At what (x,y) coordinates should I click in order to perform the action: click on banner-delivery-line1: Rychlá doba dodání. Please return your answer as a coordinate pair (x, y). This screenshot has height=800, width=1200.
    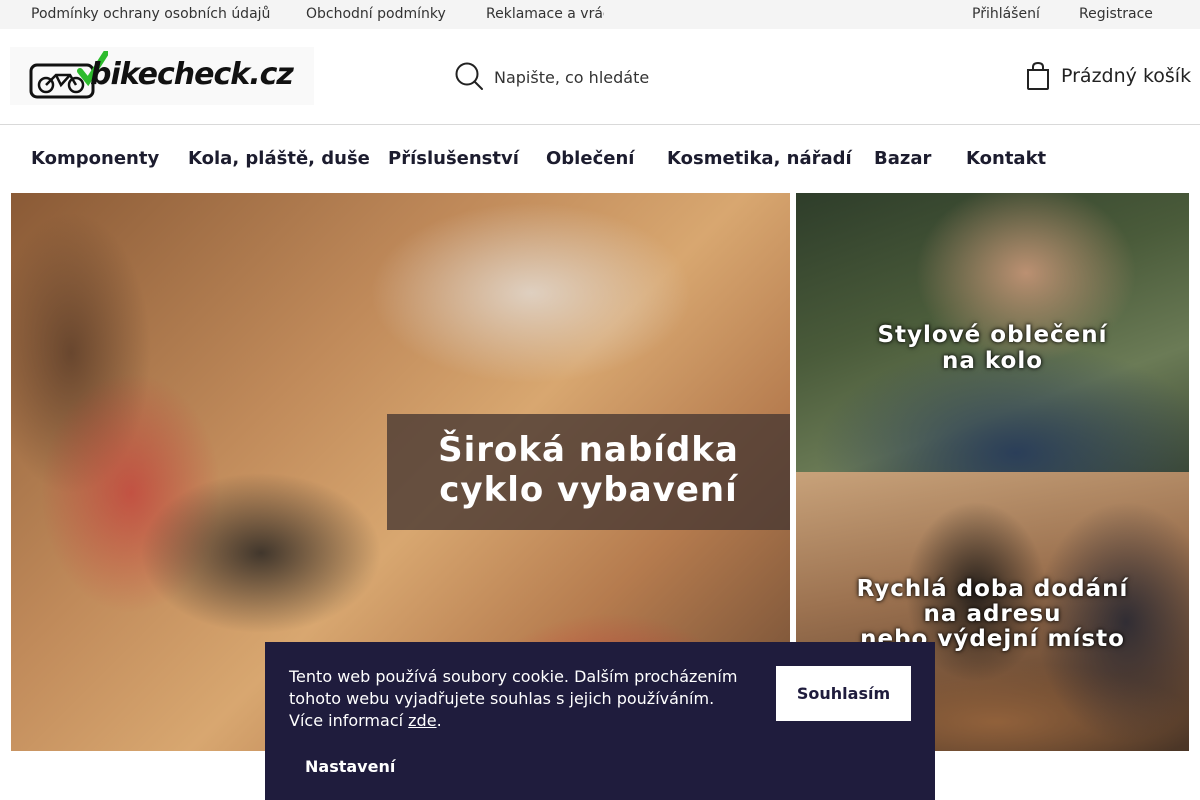
    Looking at the image, I should click on (992, 589).